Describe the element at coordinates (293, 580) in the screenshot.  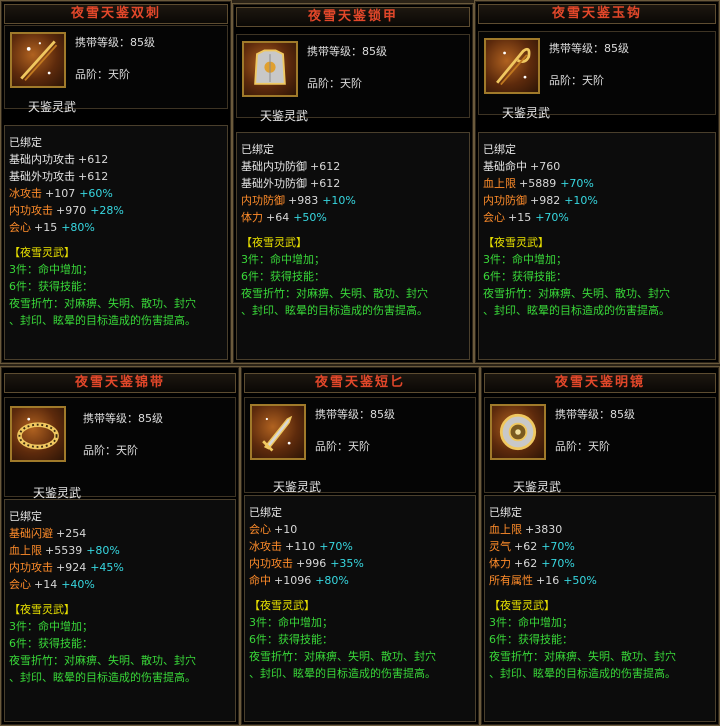
I see `stat-value: +1096` at that location.